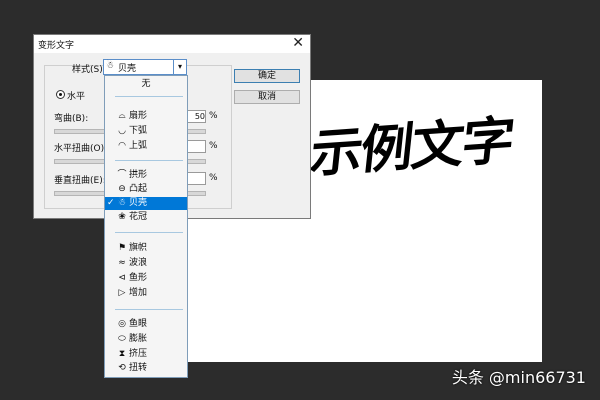  What do you see at coordinates (122, 217) in the screenshot?
I see `flower-icon: ❀` at bounding box center [122, 217].